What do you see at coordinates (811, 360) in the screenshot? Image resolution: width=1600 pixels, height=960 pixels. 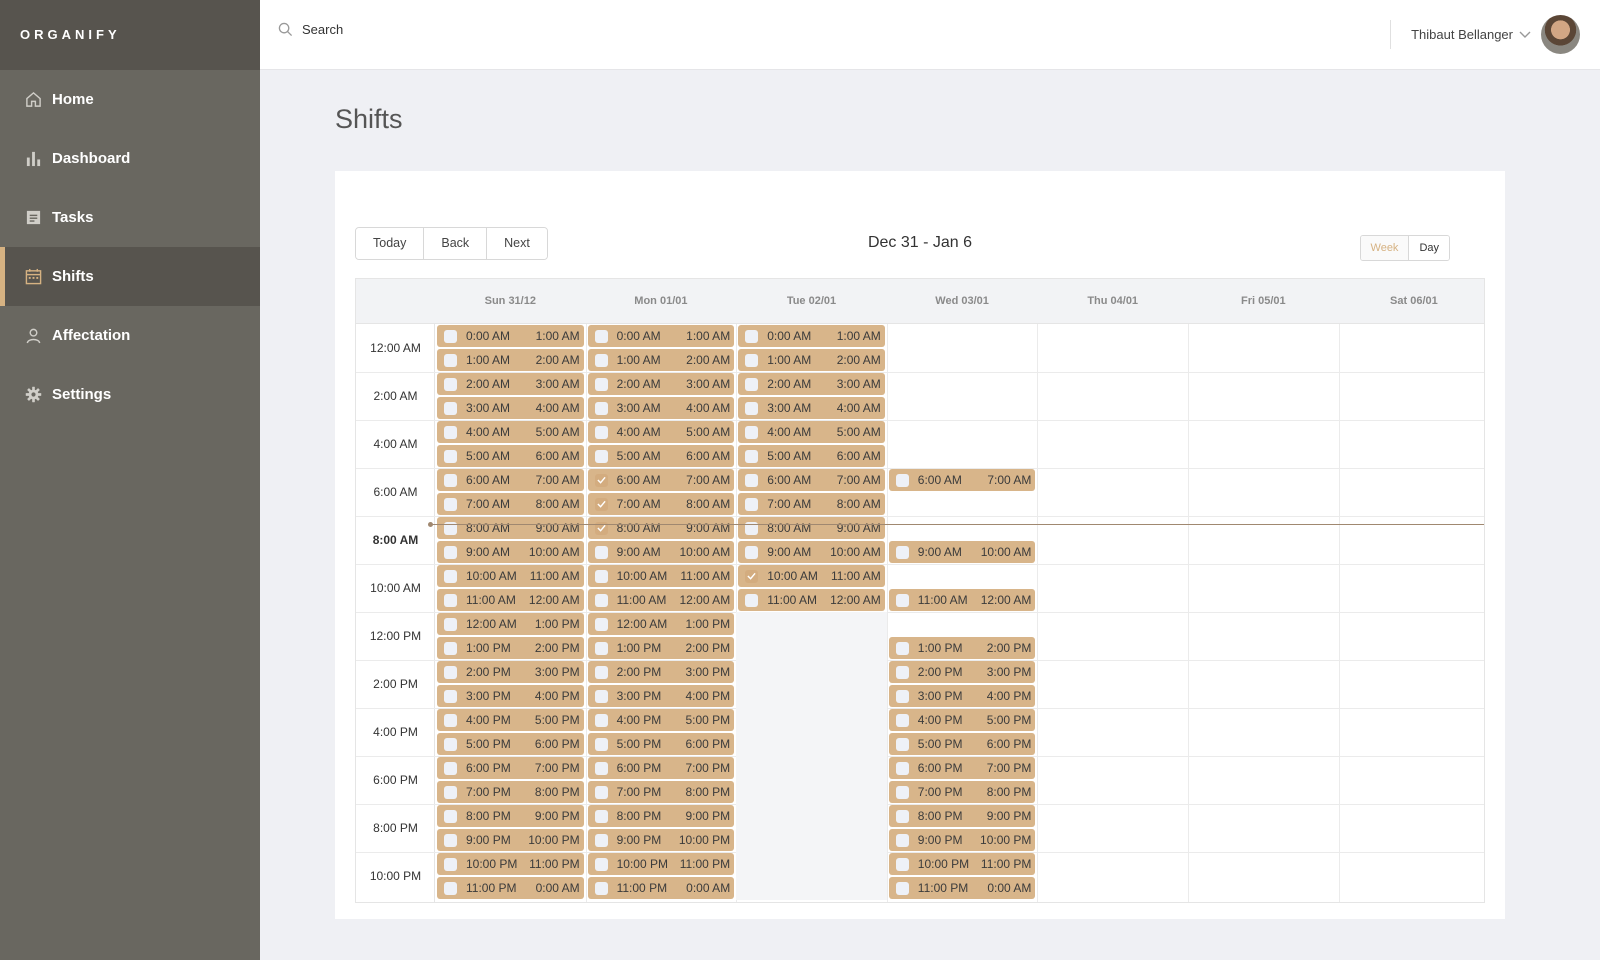 I see `shift-slot: 1:00 AM 2:00 AM` at bounding box center [811, 360].